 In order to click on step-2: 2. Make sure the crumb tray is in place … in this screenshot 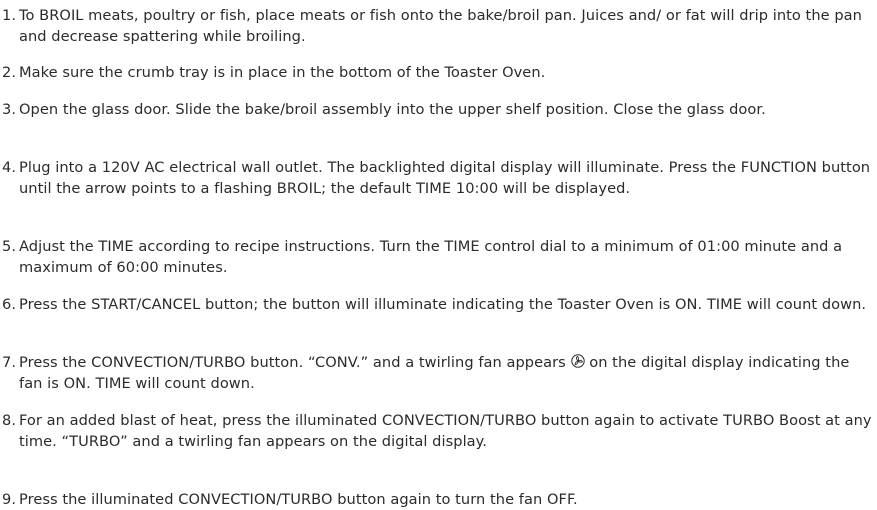, I will do `click(438, 72)`.